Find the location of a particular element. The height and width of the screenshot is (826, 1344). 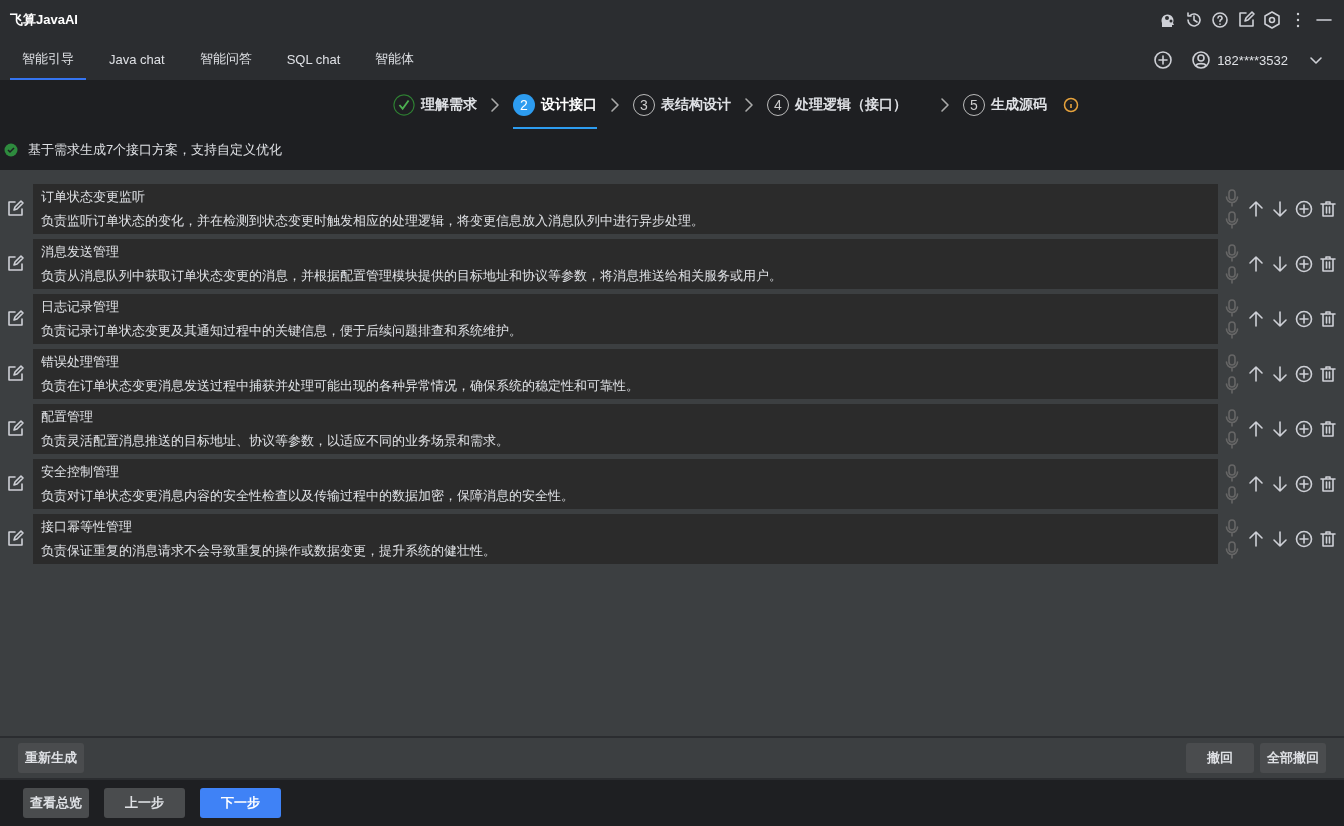

tab: SQL chat is located at coordinates (313, 60).